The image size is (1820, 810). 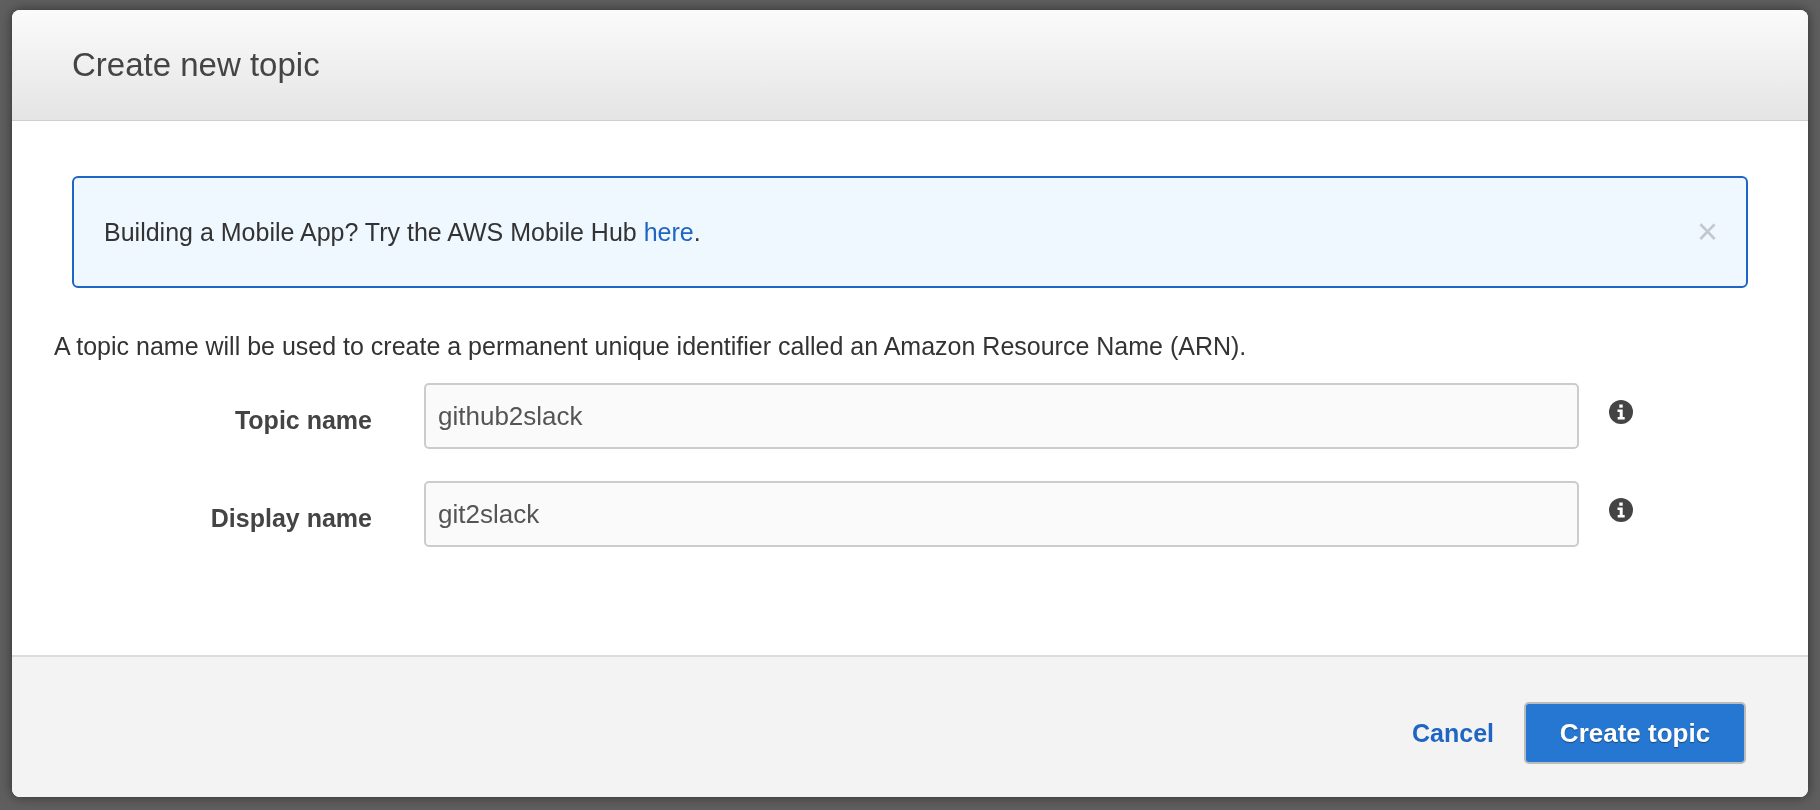 I want to click on field-label: Display name, so click(x=290, y=518).